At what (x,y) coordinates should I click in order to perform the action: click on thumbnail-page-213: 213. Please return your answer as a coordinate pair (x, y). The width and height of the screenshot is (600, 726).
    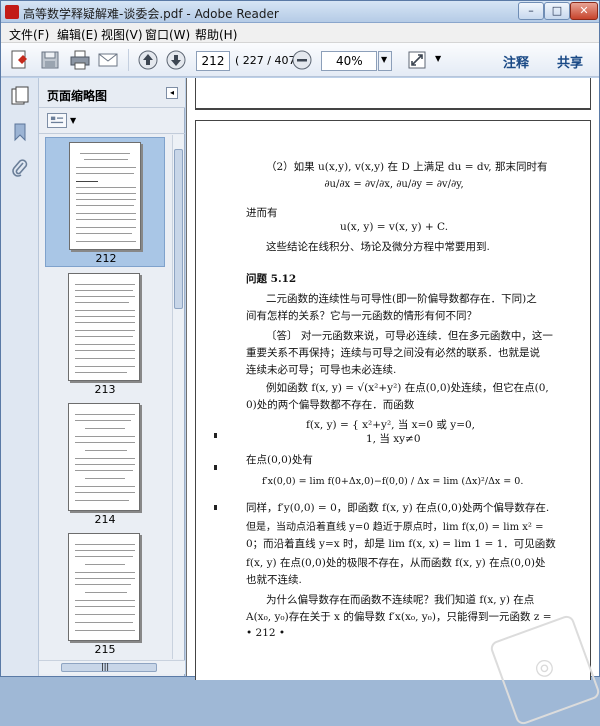
    Looking at the image, I should click on (105, 333).